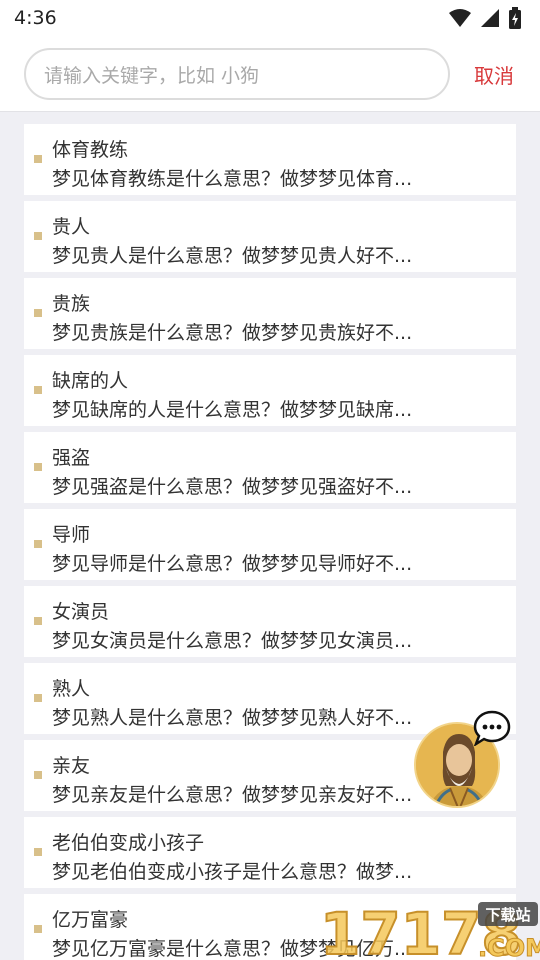 This screenshot has width=540, height=960. I want to click on search-bar: 请输入关键字，比如 小狗 取消, so click(270, 74).